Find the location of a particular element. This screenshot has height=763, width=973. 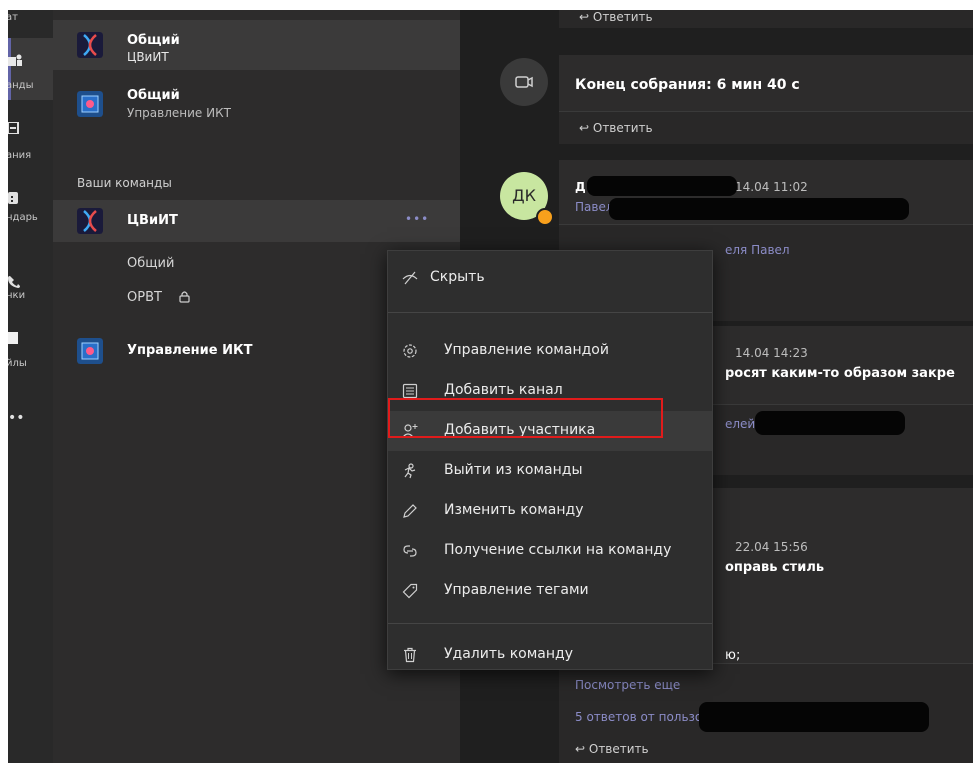

rail-calls: нки is located at coordinates (30, 288).